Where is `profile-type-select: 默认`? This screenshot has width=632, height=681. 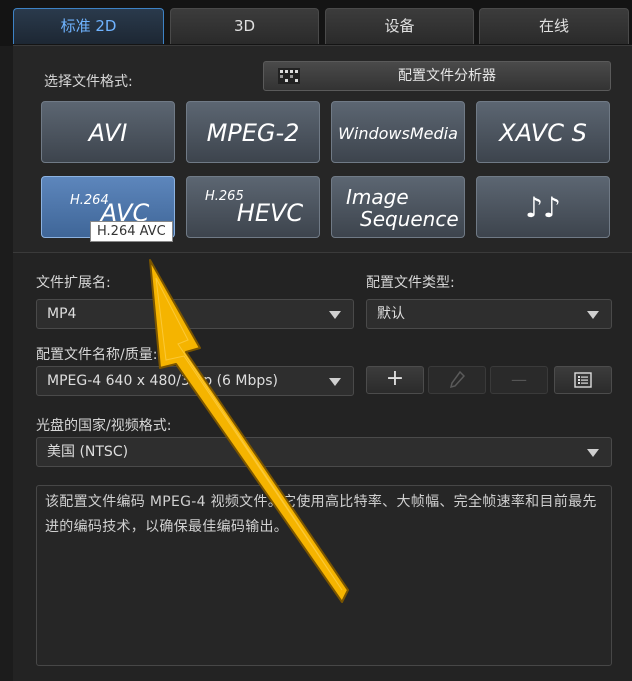
profile-type-select: 默认 is located at coordinates (489, 314).